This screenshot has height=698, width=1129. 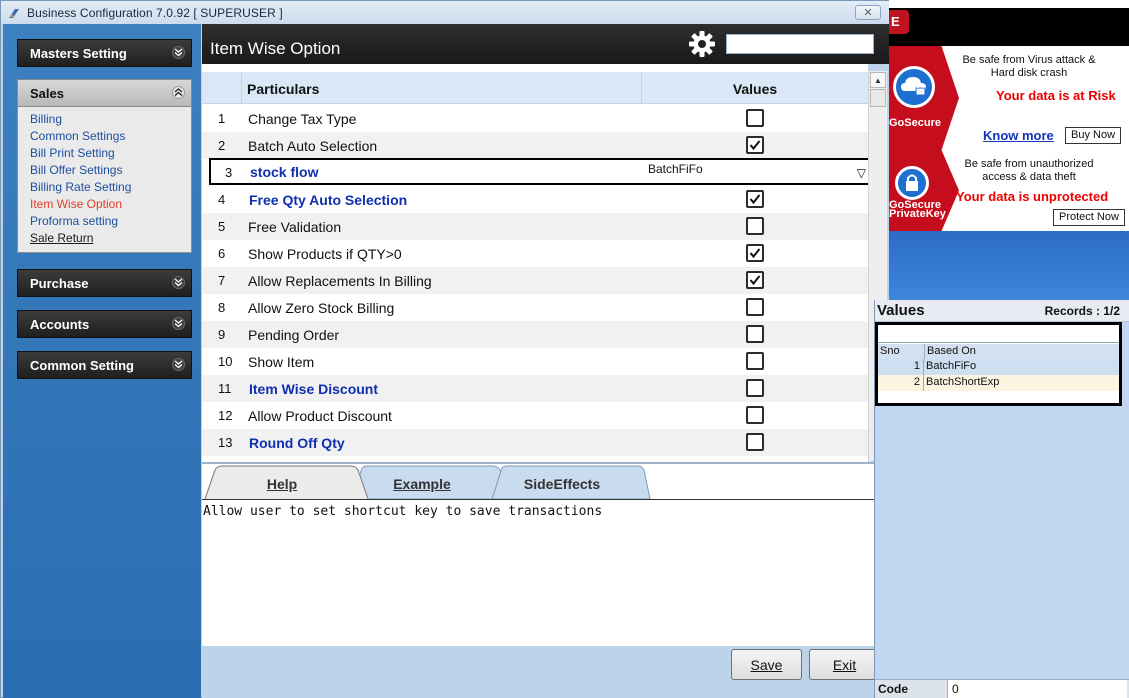 I want to click on section-masters-setting: Masters Setting, so click(x=104, y=53).